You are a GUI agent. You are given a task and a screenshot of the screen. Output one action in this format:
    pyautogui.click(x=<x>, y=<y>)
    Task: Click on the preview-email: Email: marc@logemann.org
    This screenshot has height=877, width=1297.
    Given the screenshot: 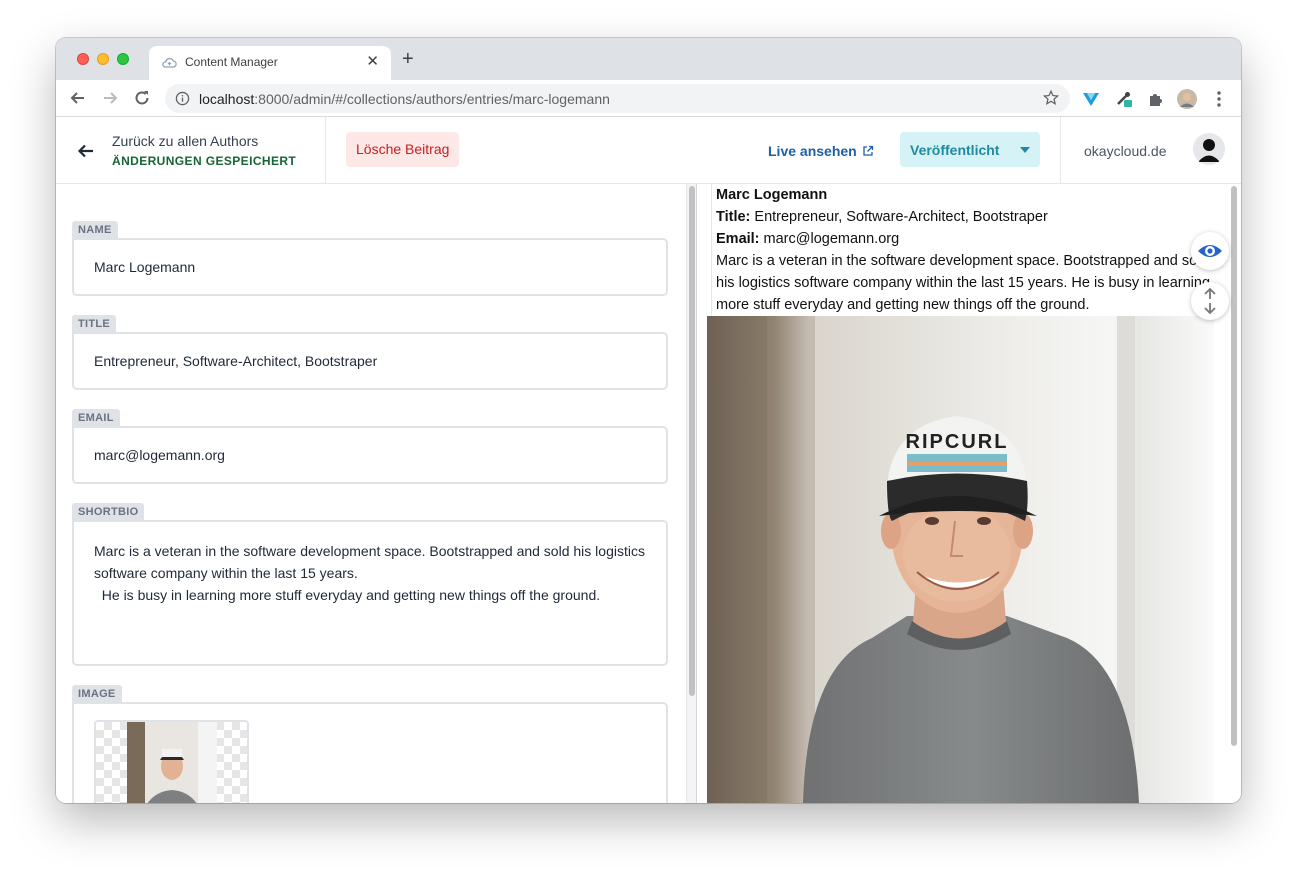 What is the action you would take?
    pyautogui.click(x=808, y=239)
    